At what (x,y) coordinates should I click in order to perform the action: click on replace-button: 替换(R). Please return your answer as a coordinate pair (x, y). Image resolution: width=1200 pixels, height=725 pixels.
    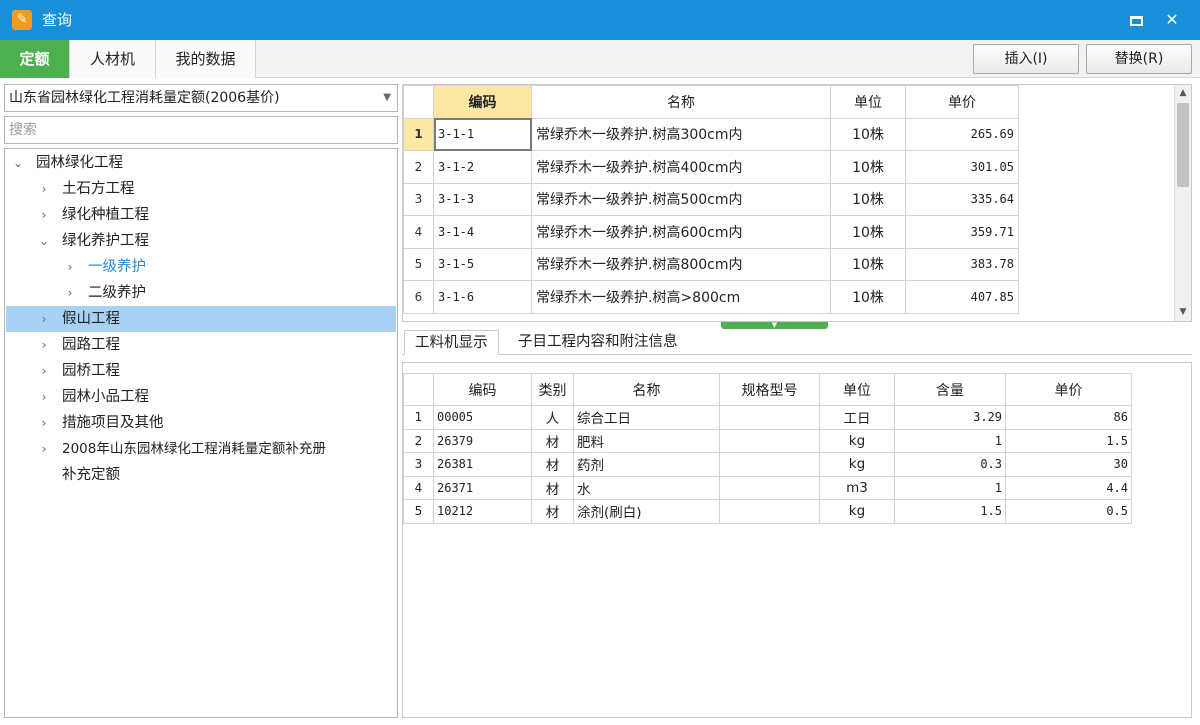
    Looking at the image, I should click on (1139, 59).